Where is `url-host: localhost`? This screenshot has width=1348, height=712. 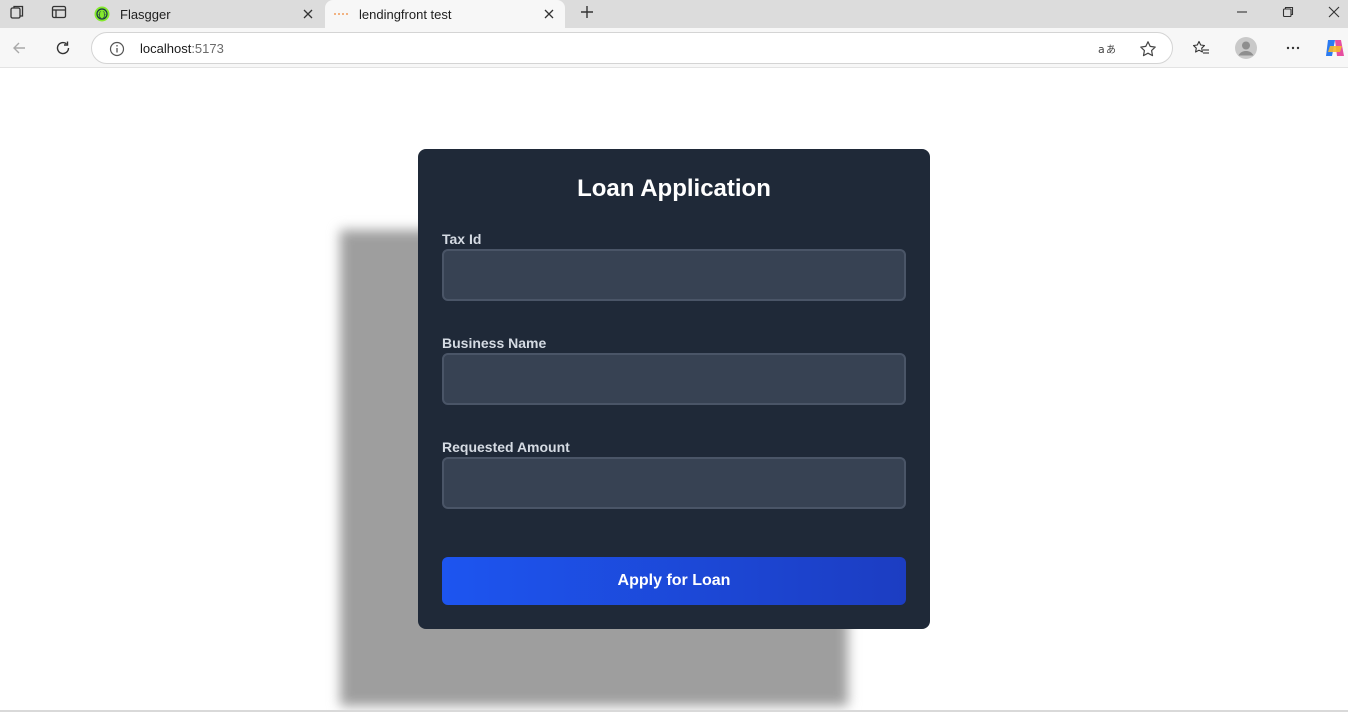
url-host: localhost is located at coordinates (166, 48).